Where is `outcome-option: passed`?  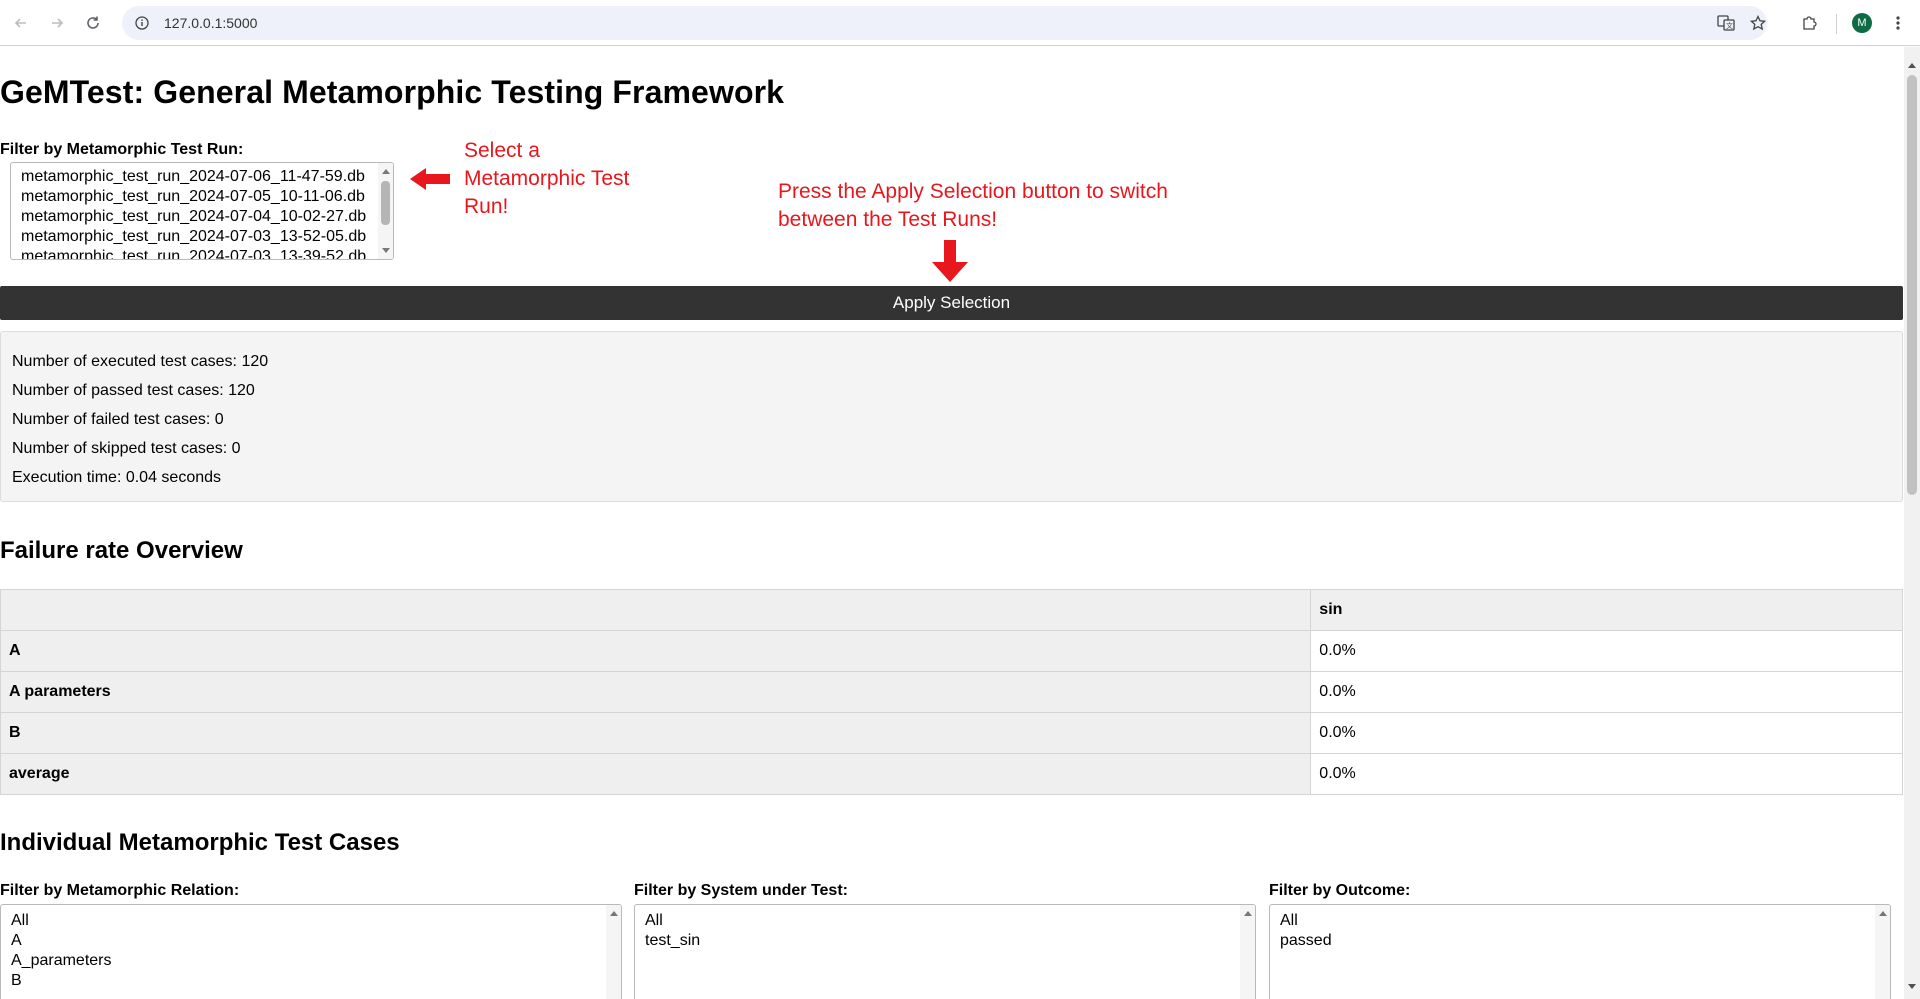
outcome-option: passed is located at coordinates (1580, 941).